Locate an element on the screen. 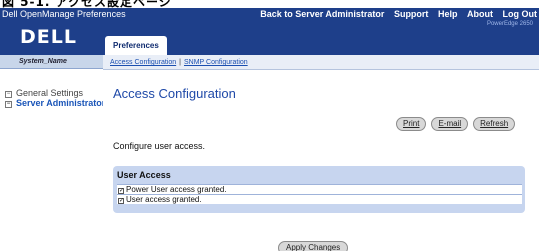 The width and height of the screenshot is (539, 251). sidebar-item-general-settings: − General Settings is located at coordinates (44, 93).